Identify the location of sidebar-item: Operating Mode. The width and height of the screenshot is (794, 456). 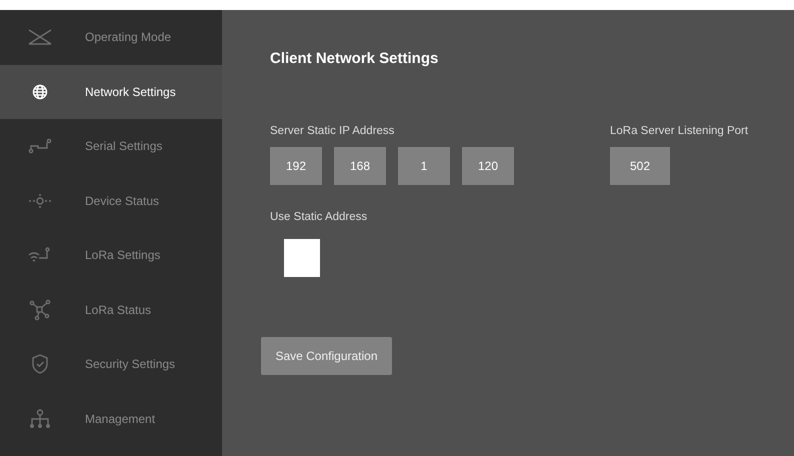
(111, 37).